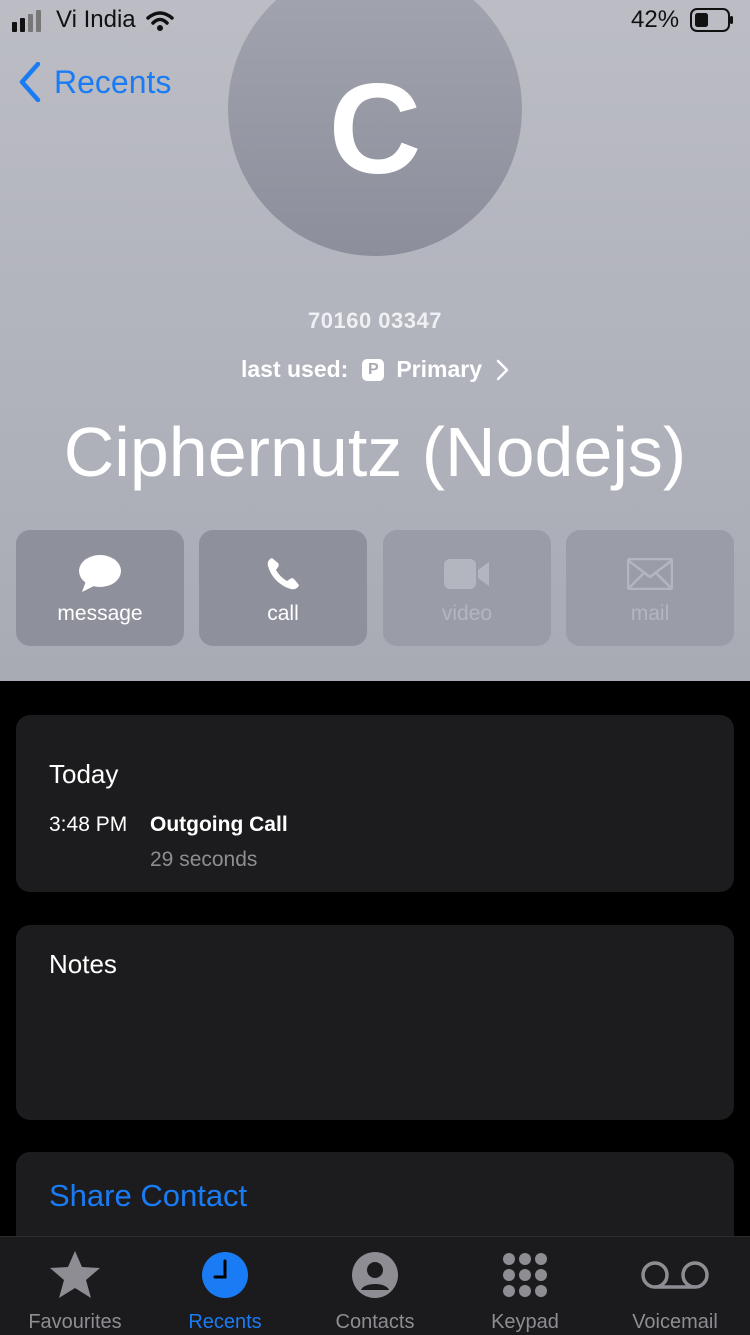 Image resolution: width=750 pixels, height=1335 pixels. Describe the element at coordinates (525, 1322) in the screenshot. I see `tab-label: Keypad` at that location.